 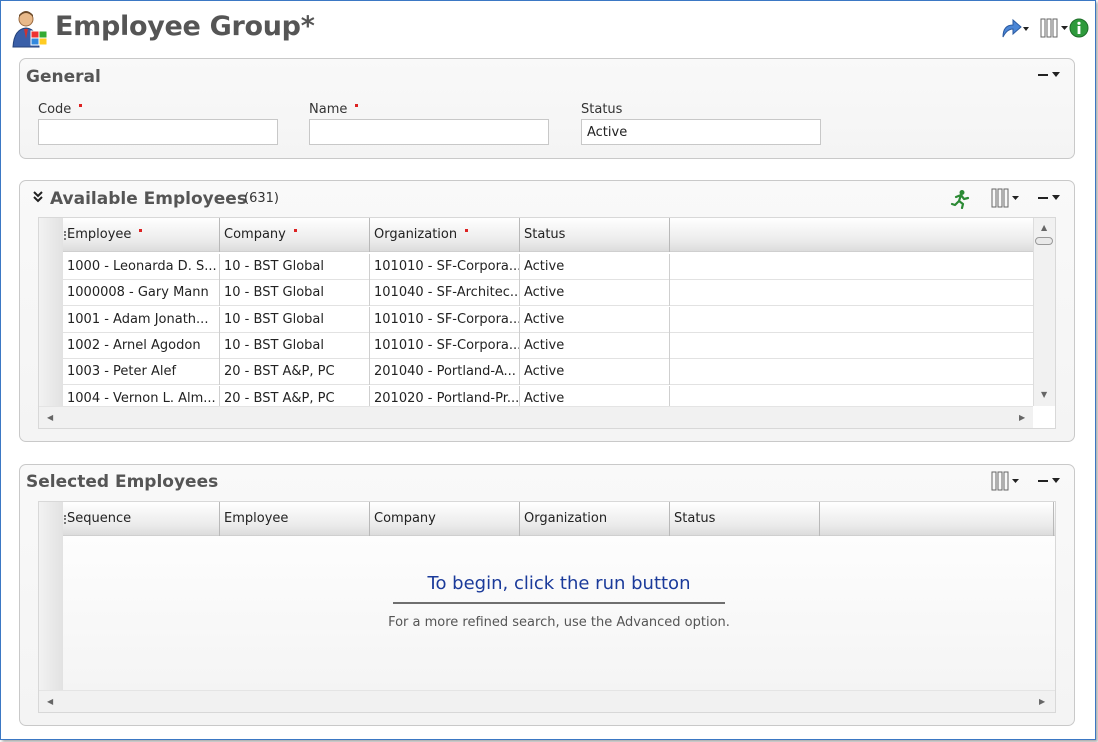 I want to click on column-header-label: Organization, so click(x=416, y=234).